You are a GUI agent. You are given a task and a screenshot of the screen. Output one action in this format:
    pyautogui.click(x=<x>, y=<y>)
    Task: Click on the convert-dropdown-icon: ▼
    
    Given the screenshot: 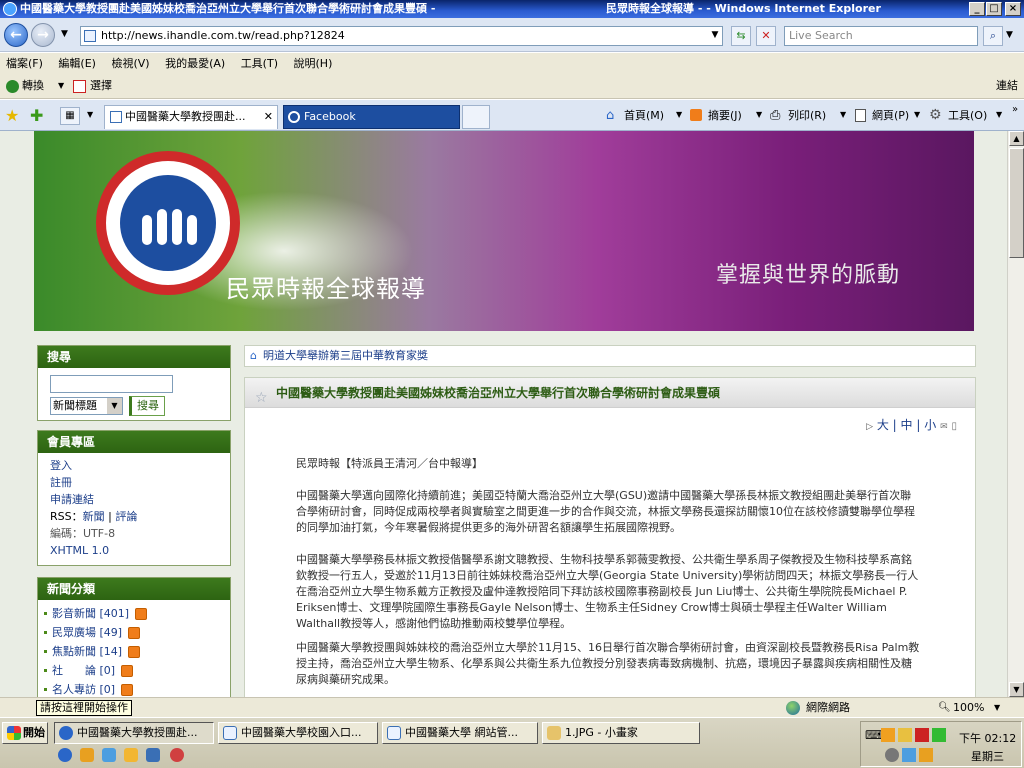 What is the action you would take?
    pyautogui.click(x=61, y=86)
    